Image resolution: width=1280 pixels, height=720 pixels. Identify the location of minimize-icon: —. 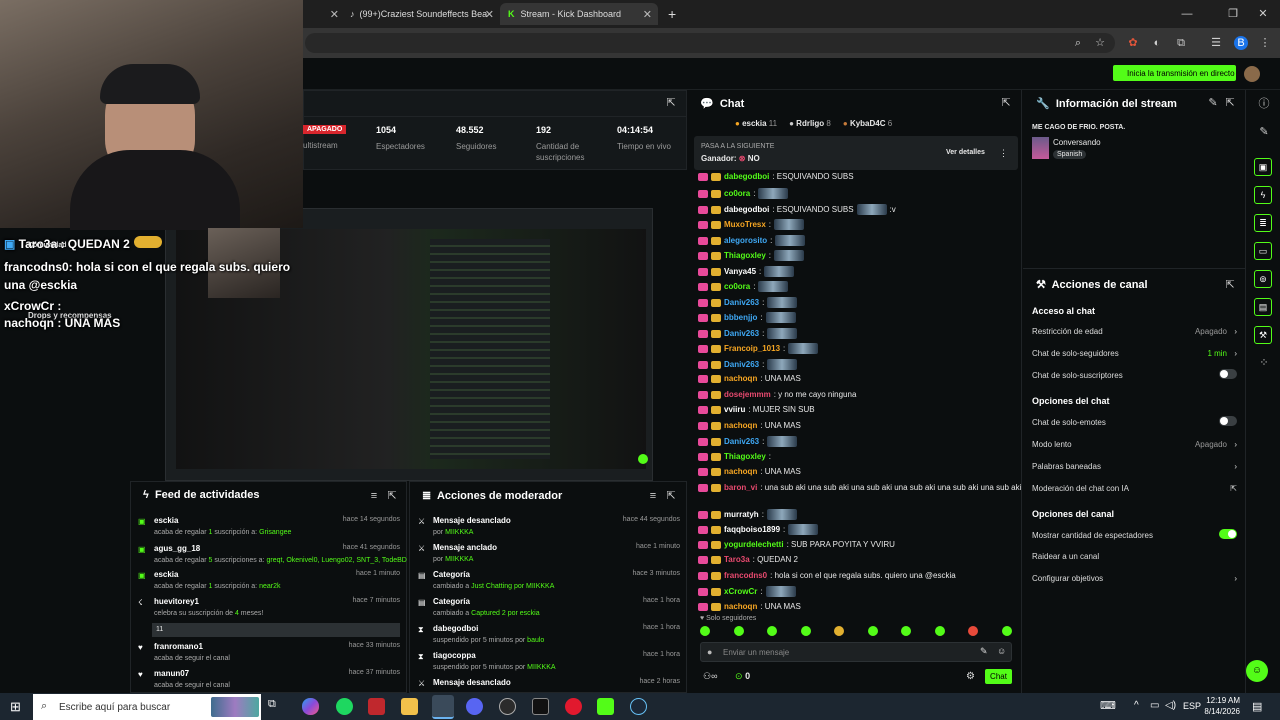
(1187, 14).